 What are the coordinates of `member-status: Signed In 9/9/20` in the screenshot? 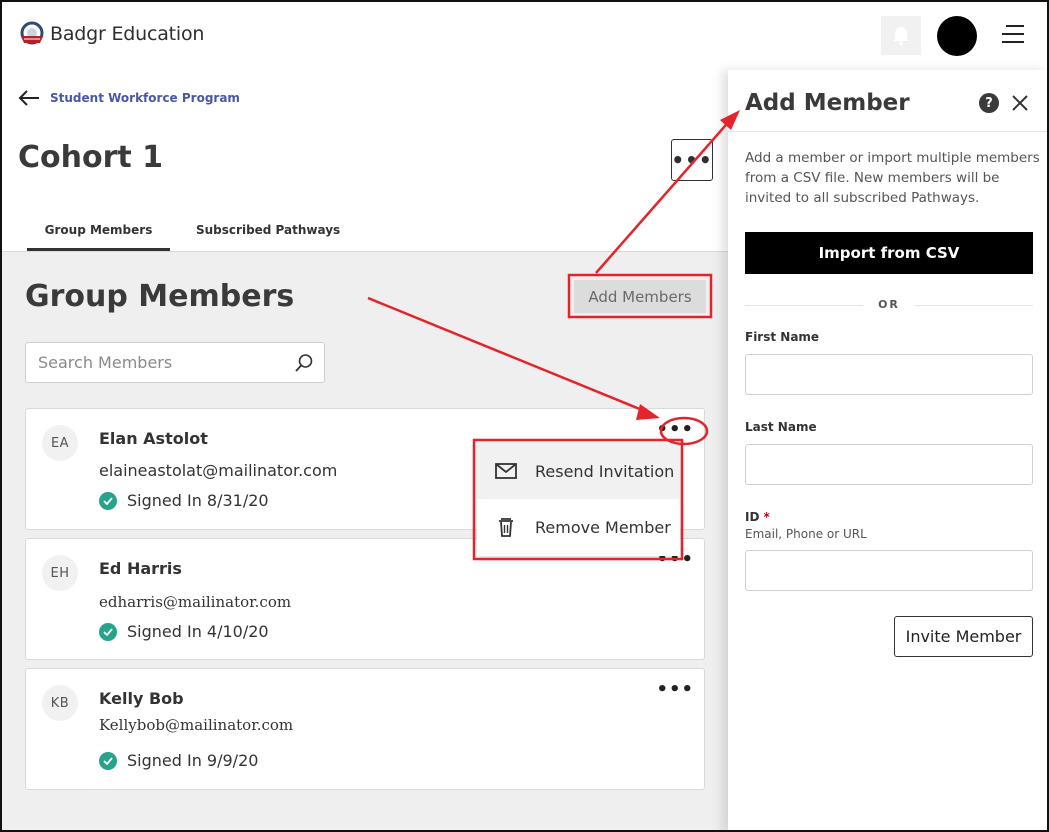 It's located at (178, 760).